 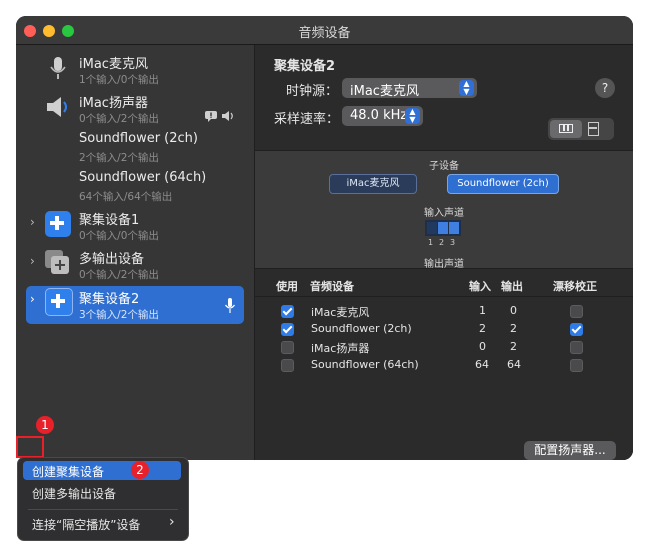 I want to click on table-header-divider, so click(x=444, y=296).